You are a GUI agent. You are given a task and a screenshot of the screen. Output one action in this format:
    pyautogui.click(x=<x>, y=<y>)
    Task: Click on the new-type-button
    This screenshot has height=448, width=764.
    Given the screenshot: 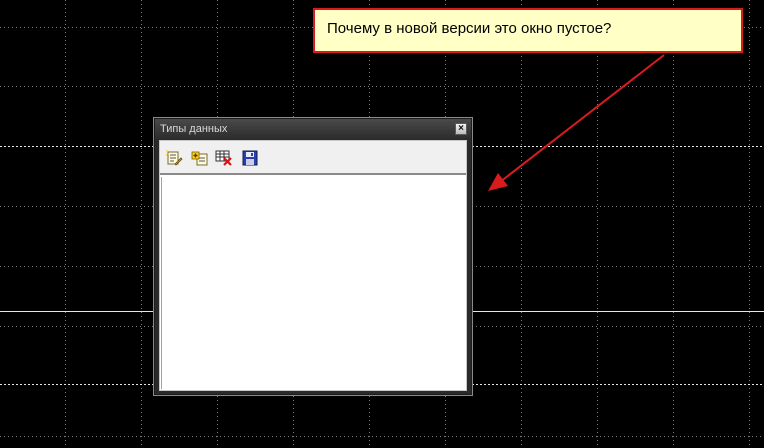 What is the action you would take?
    pyautogui.click(x=174, y=158)
    